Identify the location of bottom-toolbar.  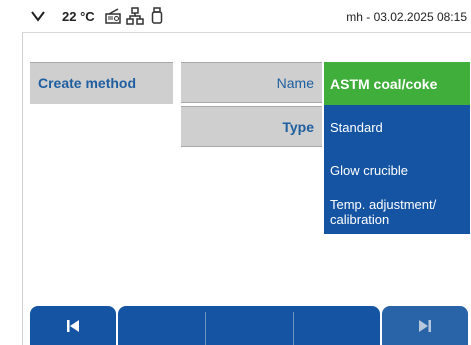
(246, 325).